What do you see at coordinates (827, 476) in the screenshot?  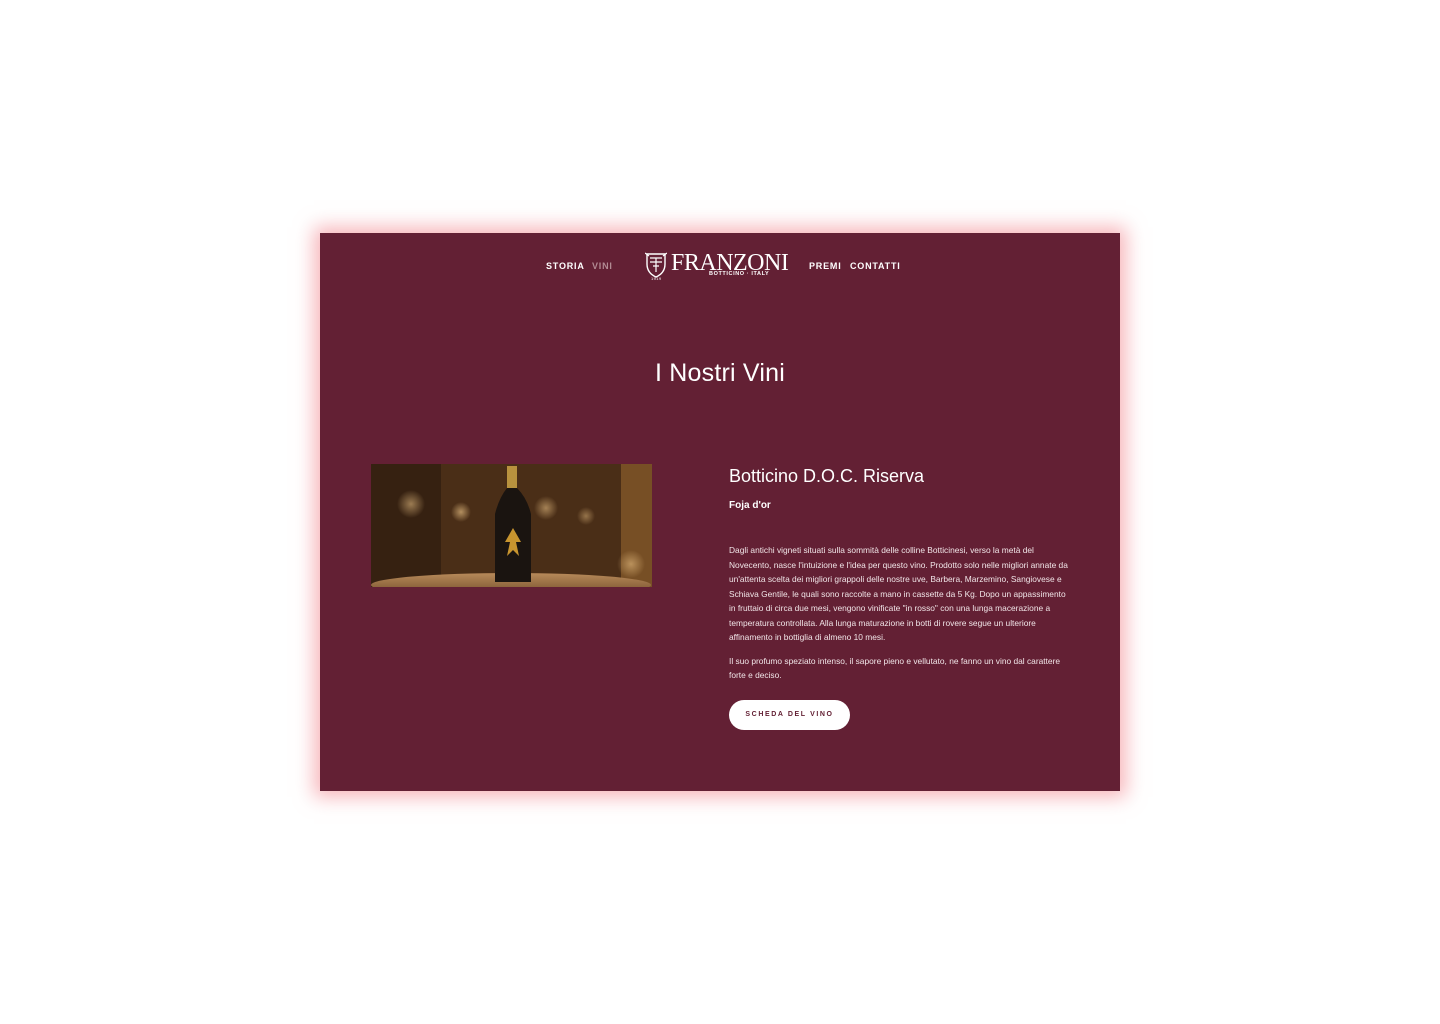 I see `wine-name: Botticino D.O.C. Riserva` at bounding box center [827, 476].